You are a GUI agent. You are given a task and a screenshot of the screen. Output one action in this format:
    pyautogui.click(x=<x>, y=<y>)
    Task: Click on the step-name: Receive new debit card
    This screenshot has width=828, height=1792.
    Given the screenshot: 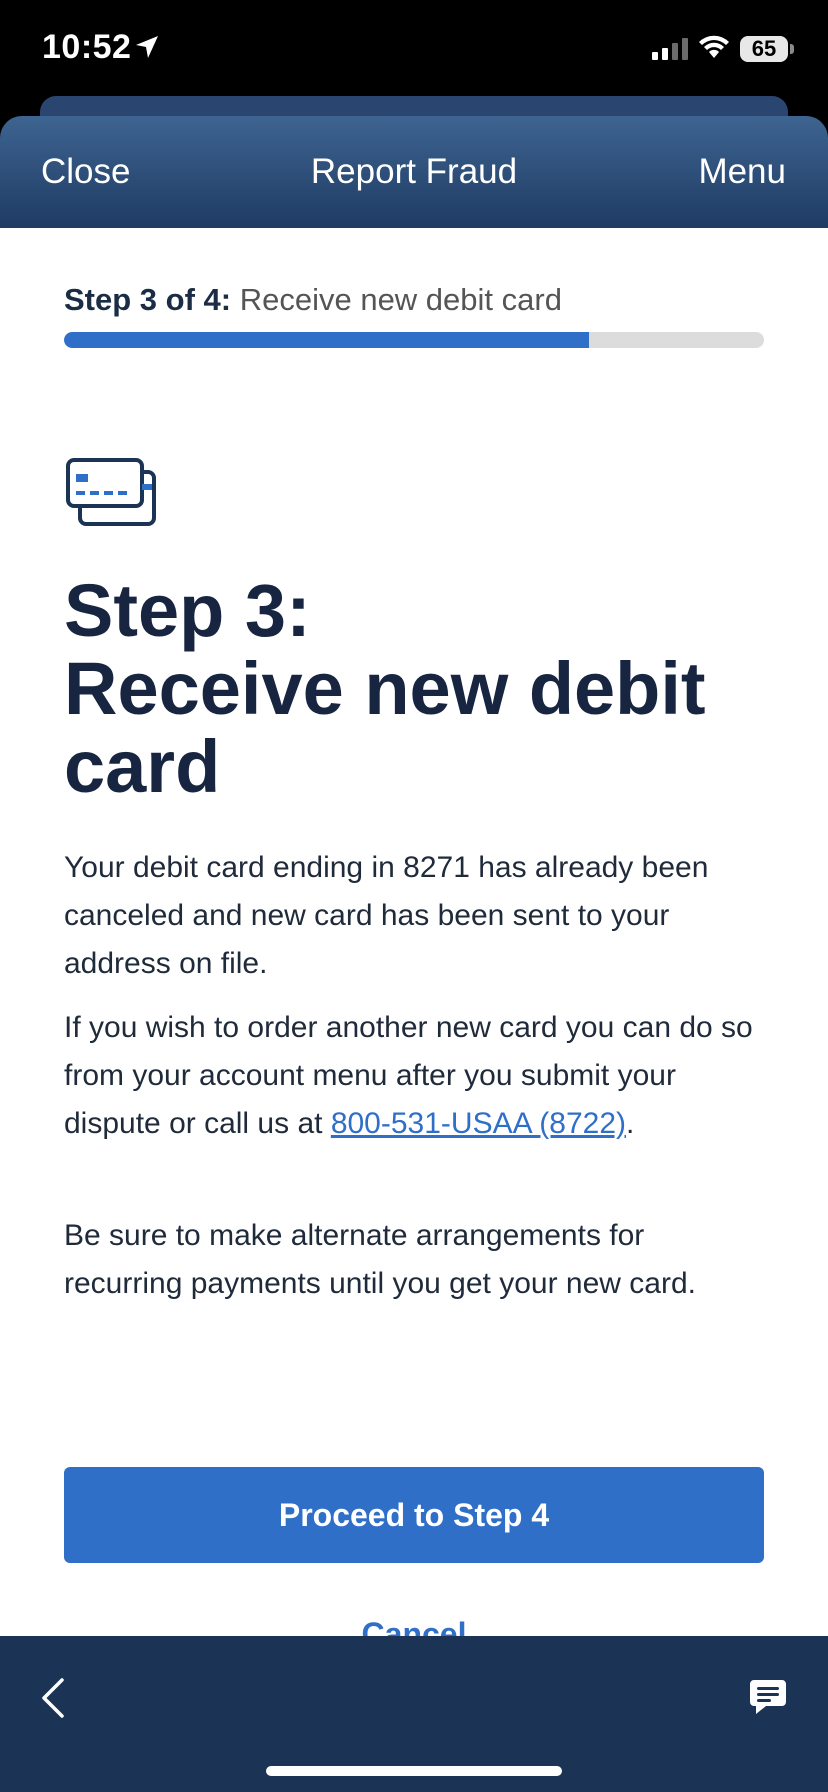 What is the action you would take?
    pyautogui.click(x=400, y=299)
    